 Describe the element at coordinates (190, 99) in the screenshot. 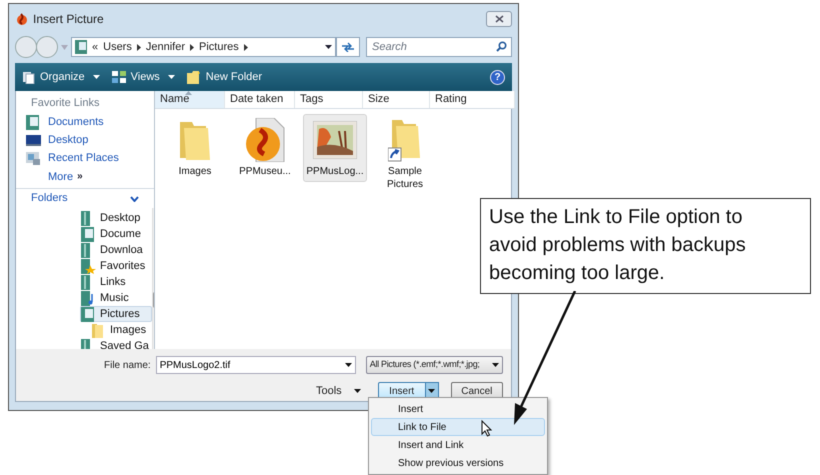

I see `column-header: Name` at that location.